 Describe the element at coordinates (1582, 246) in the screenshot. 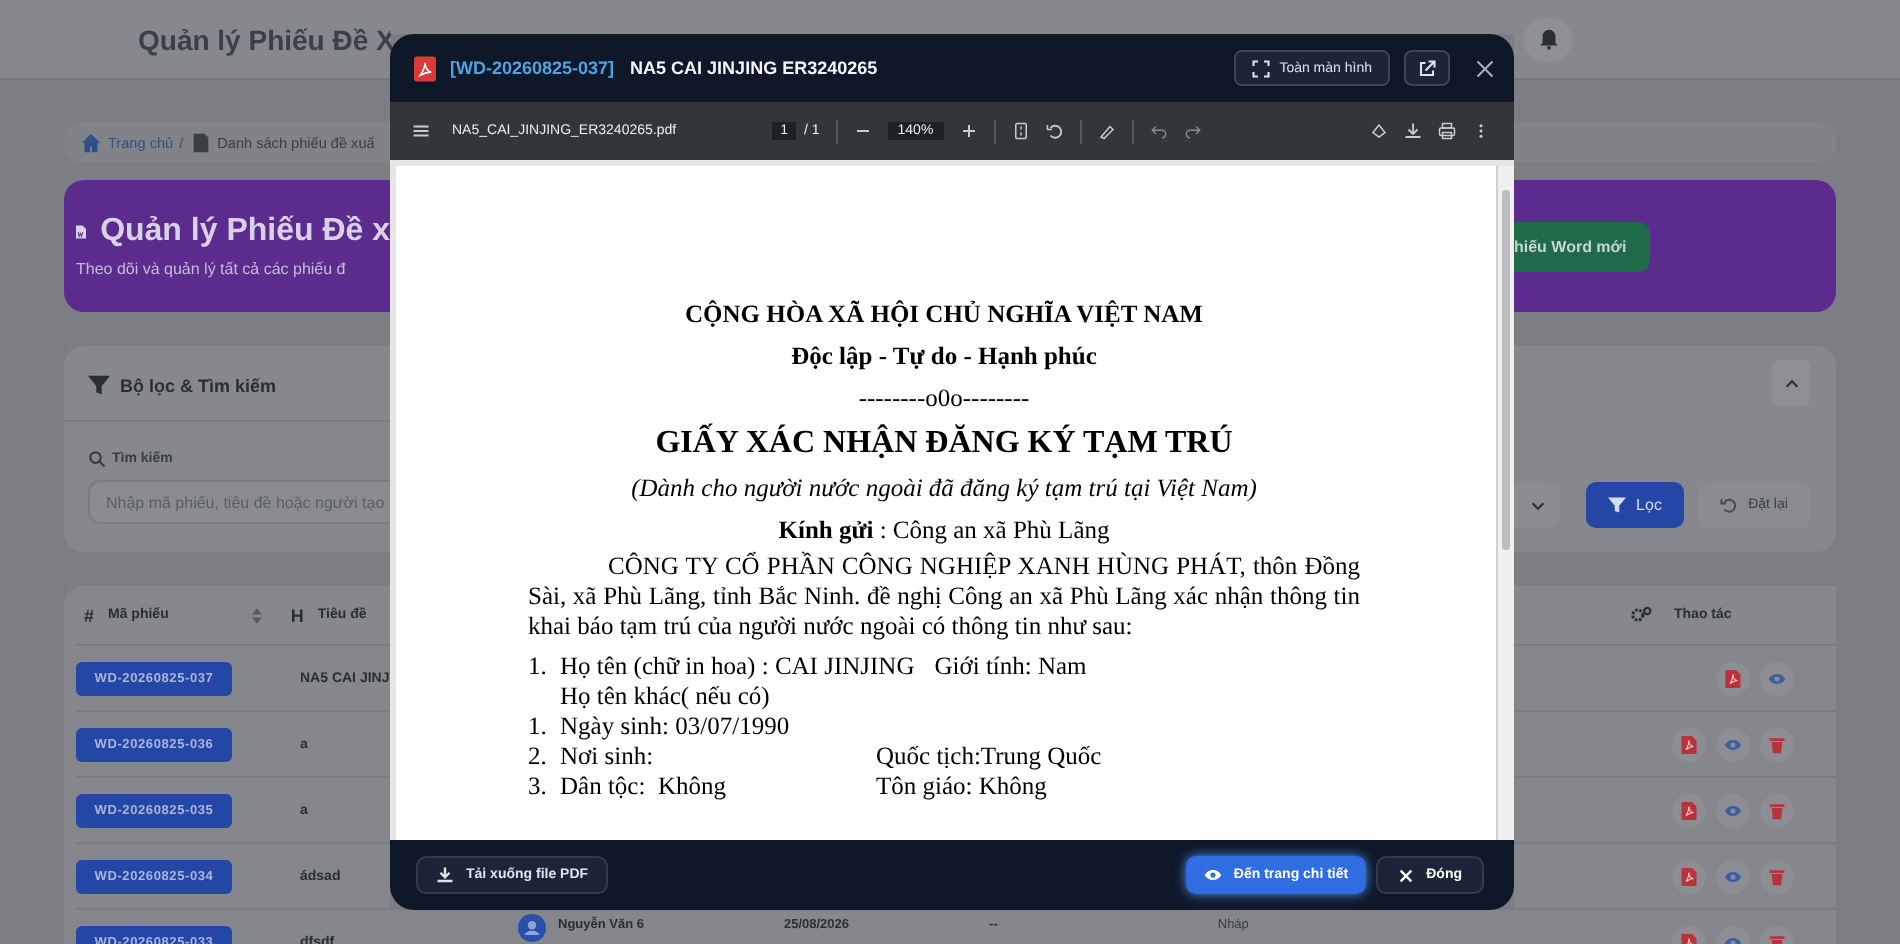

I see `new-word-form-button: hiếu Word mới` at that location.